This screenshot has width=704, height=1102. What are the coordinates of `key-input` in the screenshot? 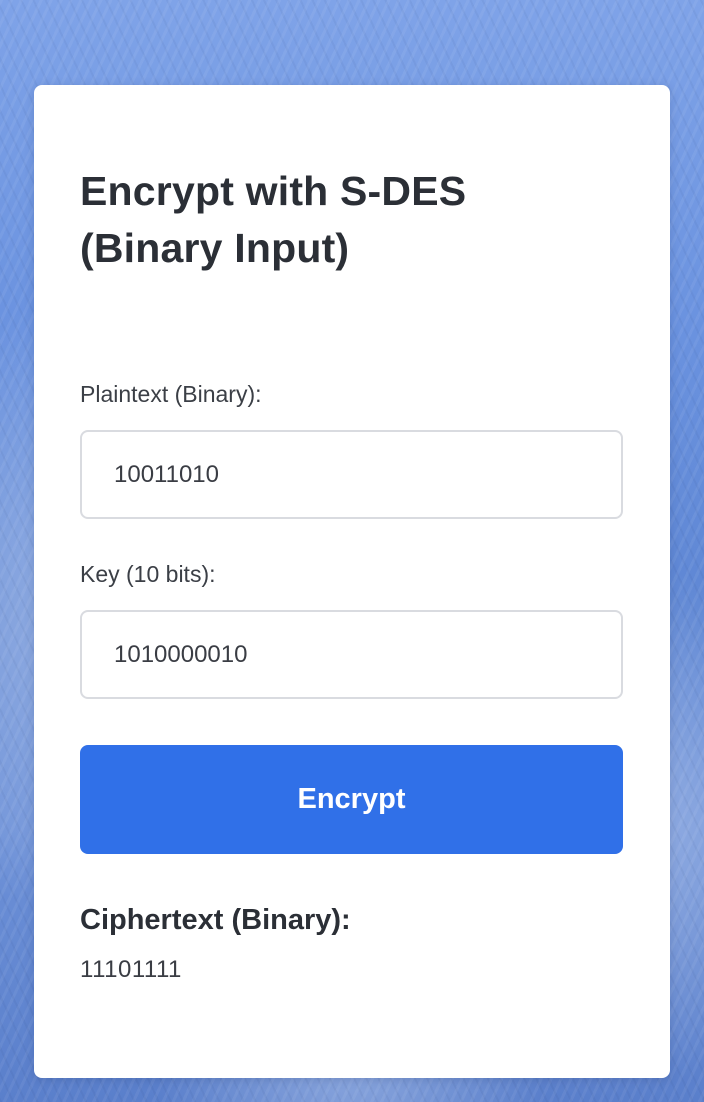 It's located at (351, 654).